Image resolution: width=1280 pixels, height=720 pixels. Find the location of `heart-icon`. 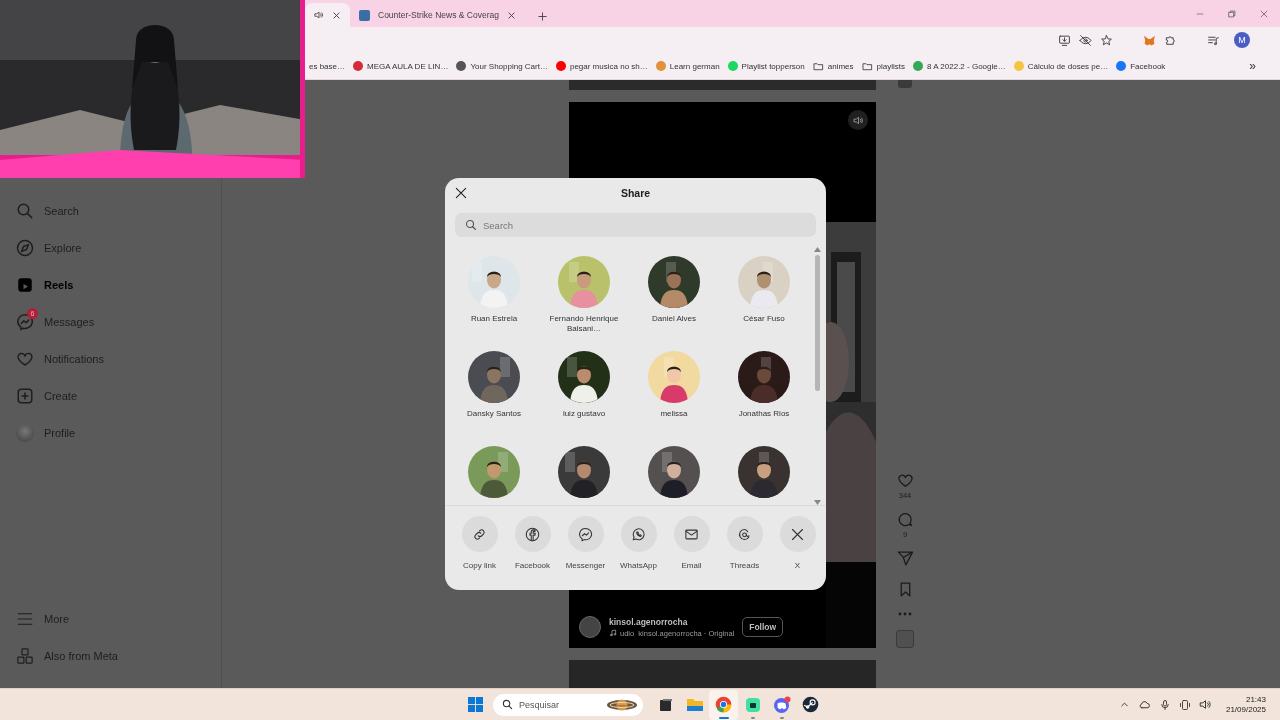

heart-icon is located at coordinates (905, 480).